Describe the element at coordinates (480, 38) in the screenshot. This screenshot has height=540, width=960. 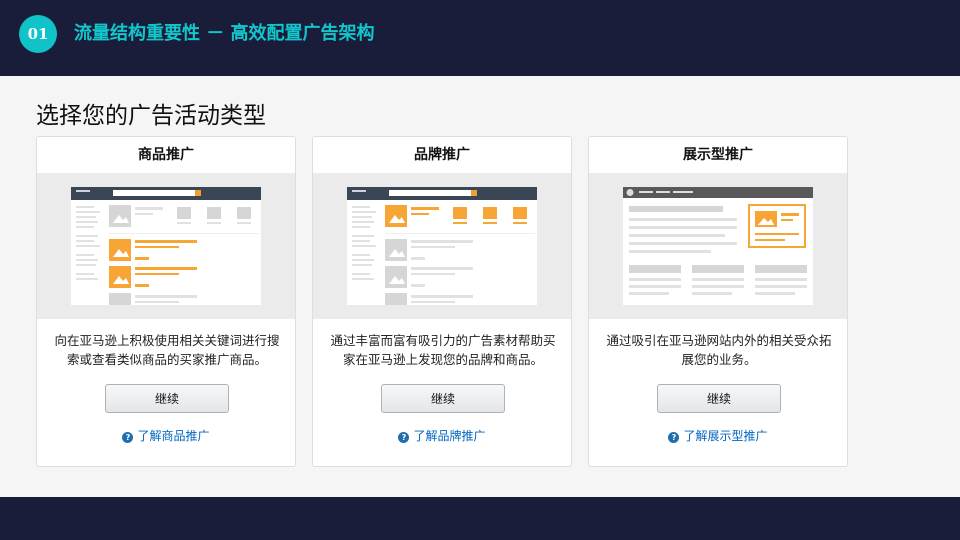
I see `header-bar: 01 流量结构重要性 － 高效配置广告架构` at that location.